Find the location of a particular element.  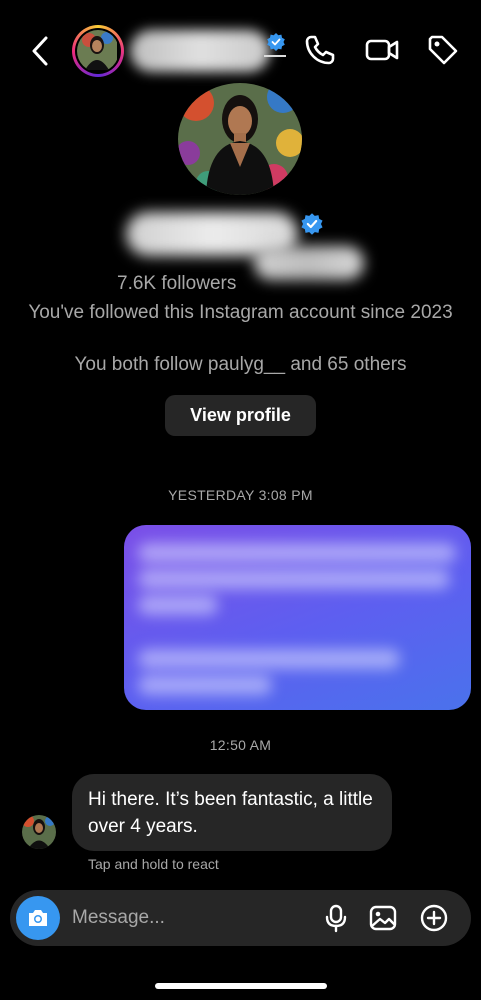

video-camera-icon is located at coordinates (382, 50).